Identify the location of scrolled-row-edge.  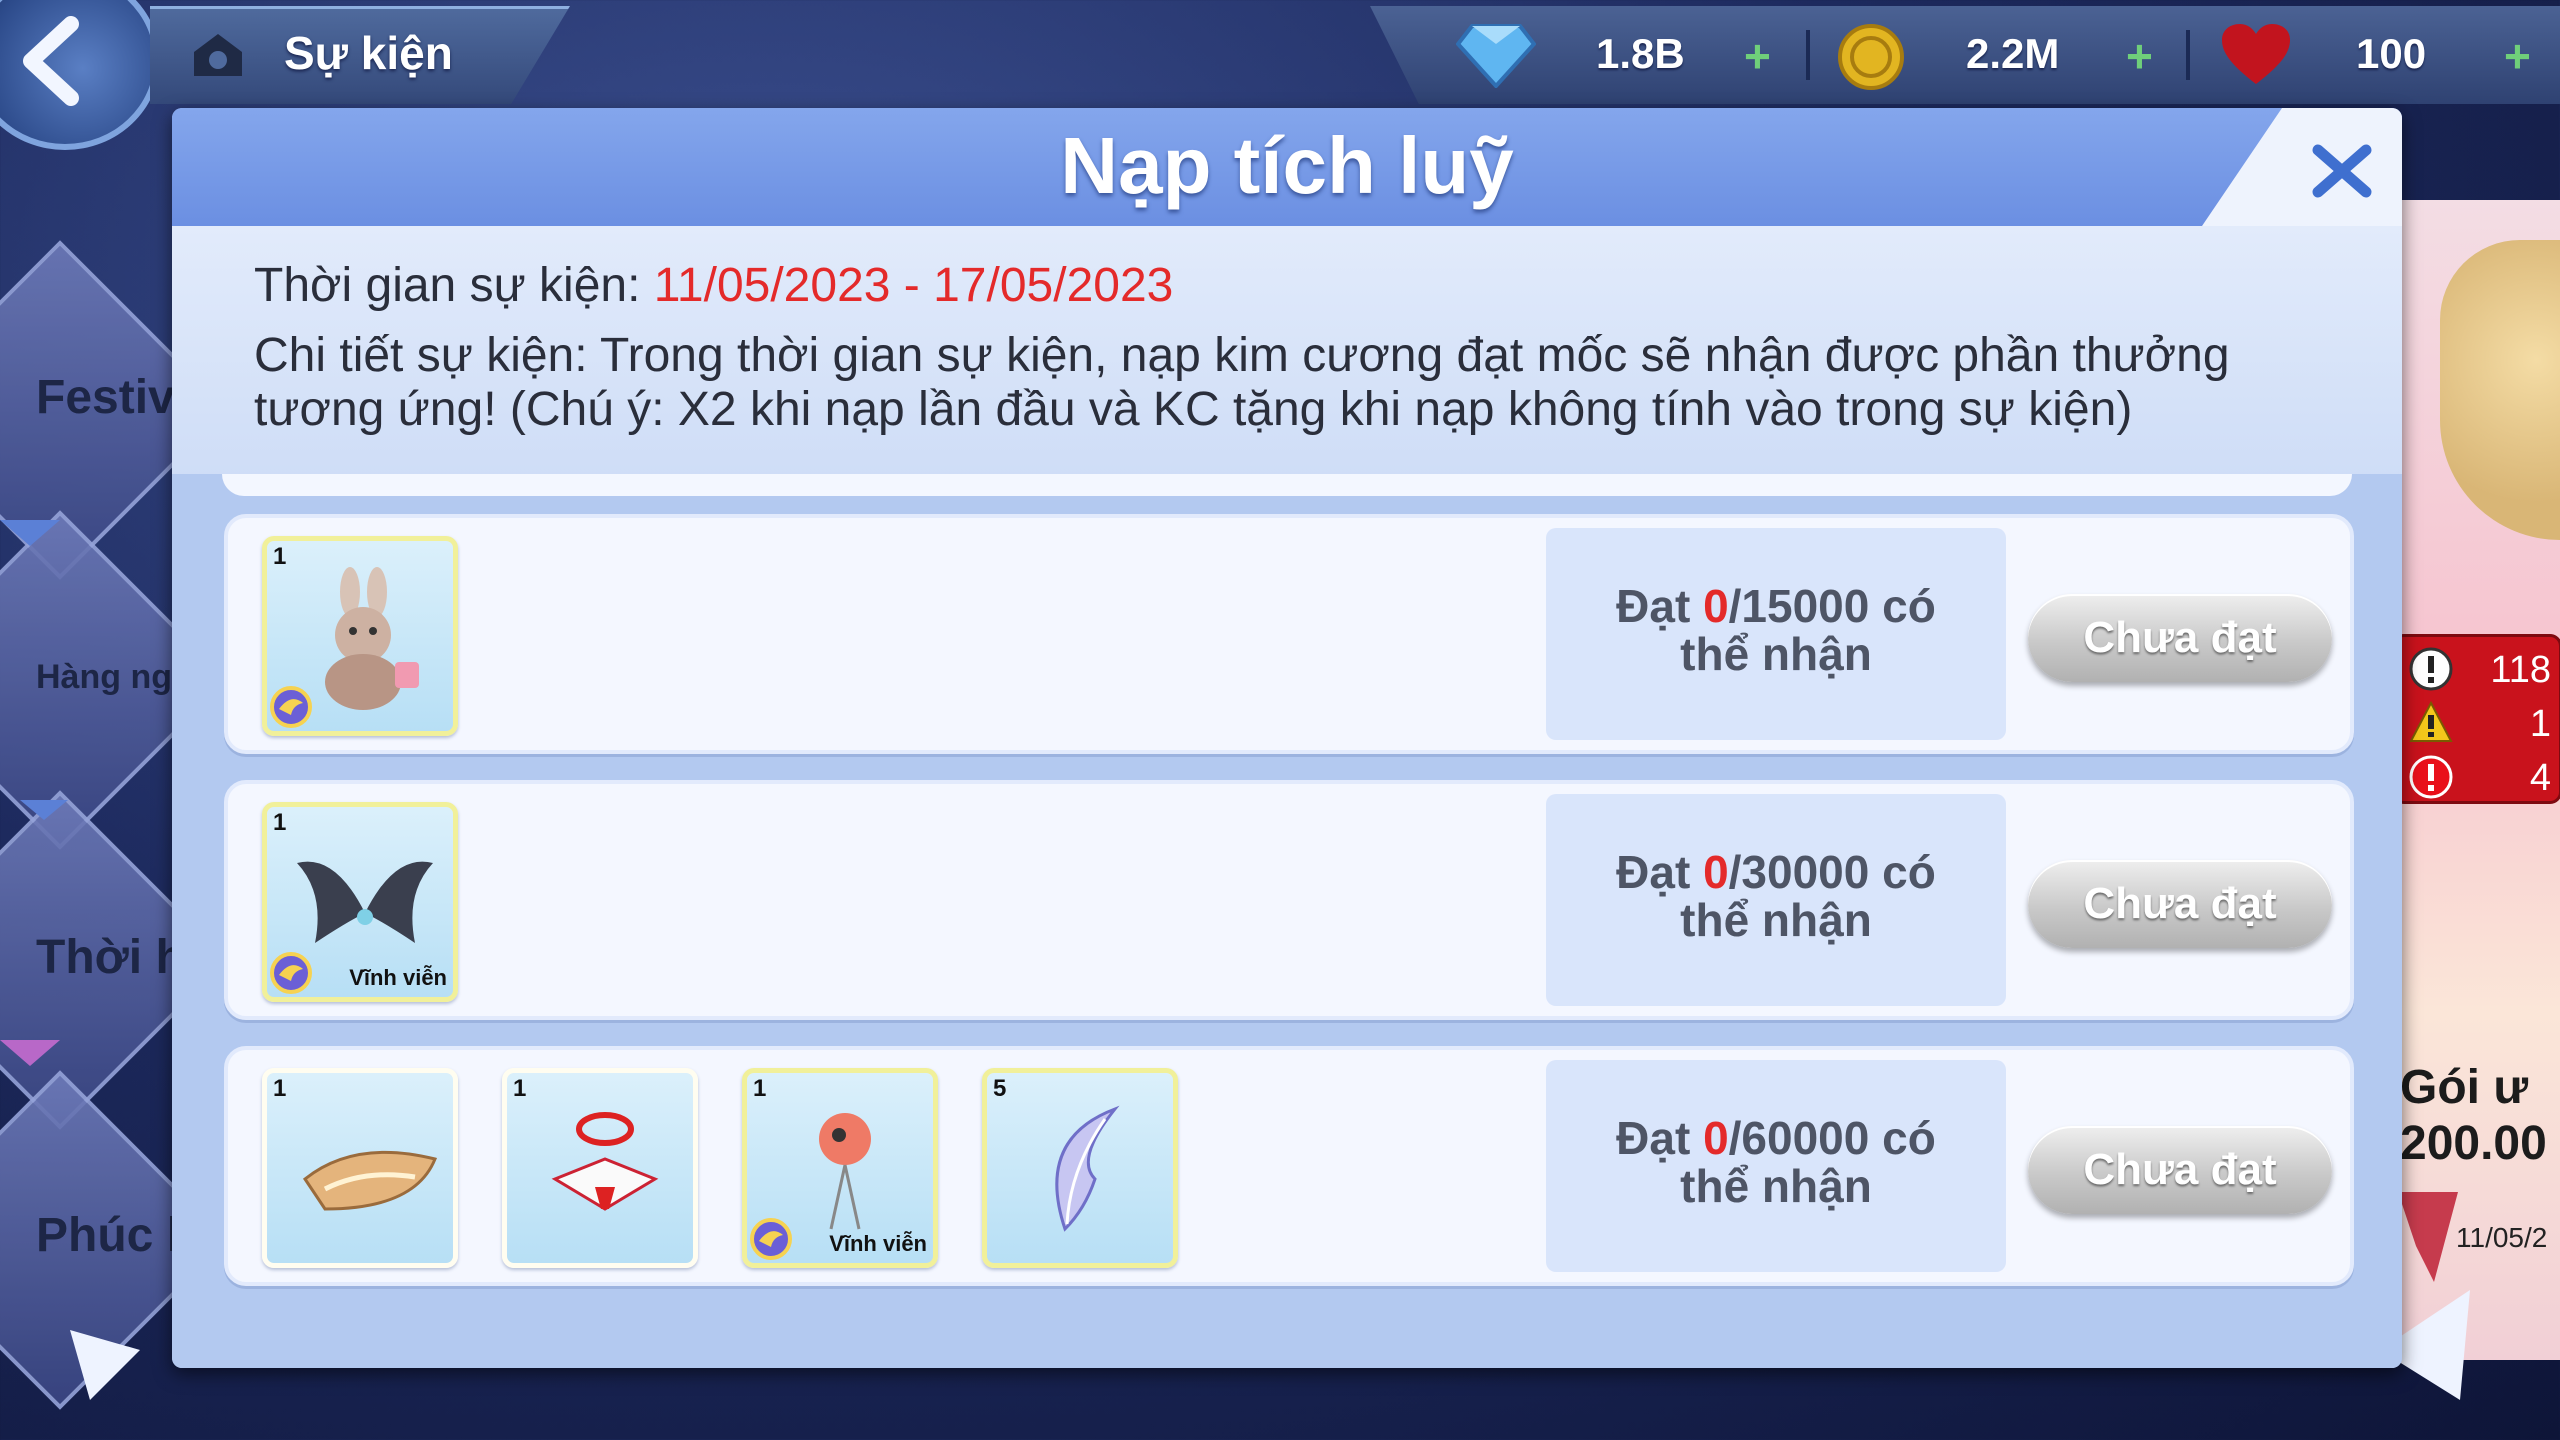
(1287, 485).